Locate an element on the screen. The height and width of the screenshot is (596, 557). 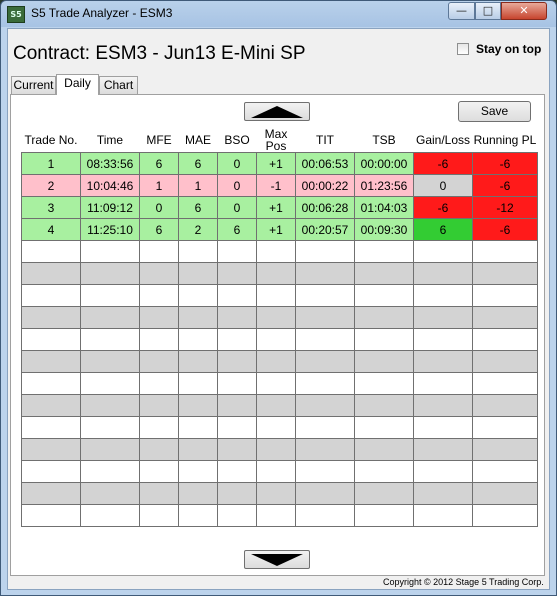
table-row: 3 11:09:12 0 6 0 +1 00:06:28 01:04:03 -6 -12 is located at coordinates (279, 207).